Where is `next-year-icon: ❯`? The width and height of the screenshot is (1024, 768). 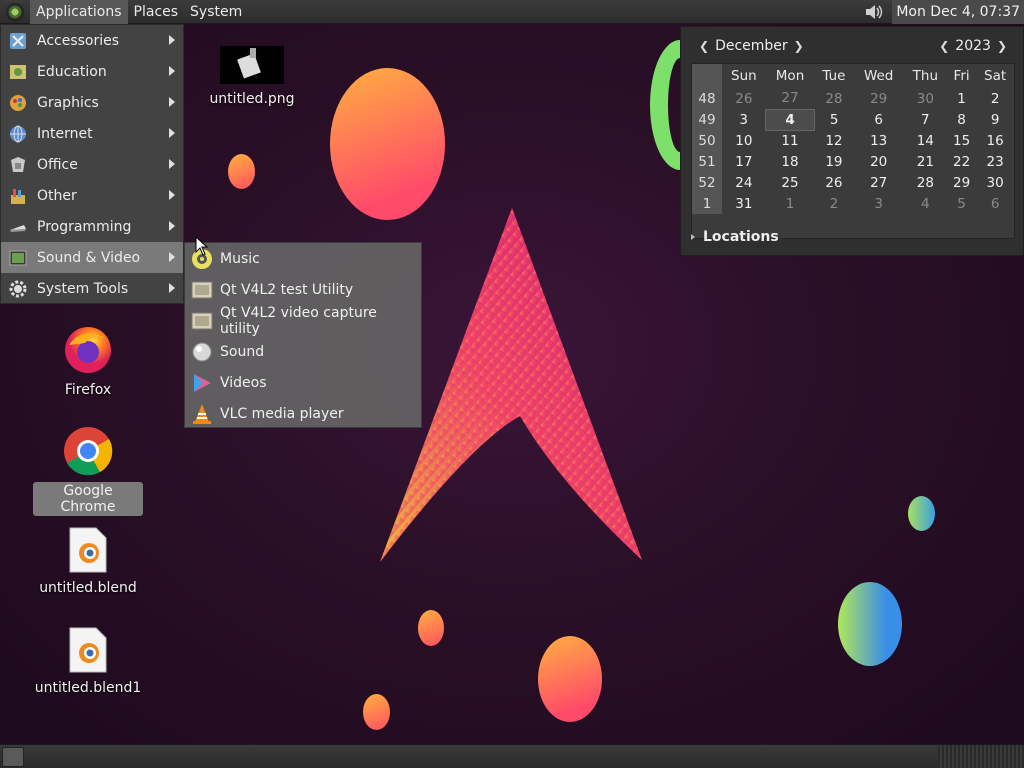 next-year-icon: ❯ is located at coordinates (1002, 46).